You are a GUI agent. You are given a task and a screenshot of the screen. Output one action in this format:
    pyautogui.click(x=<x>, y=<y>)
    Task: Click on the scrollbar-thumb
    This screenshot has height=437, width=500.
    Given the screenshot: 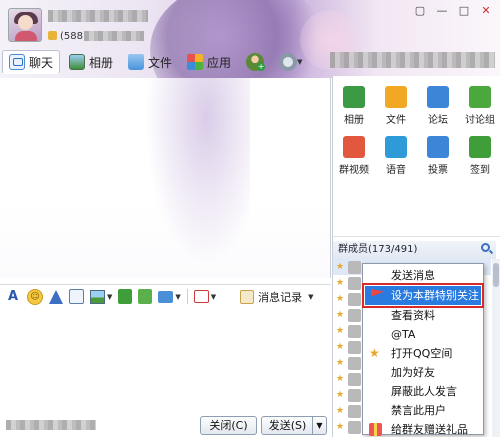 What is the action you would take?
    pyautogui.click(x=496, y=275)
    